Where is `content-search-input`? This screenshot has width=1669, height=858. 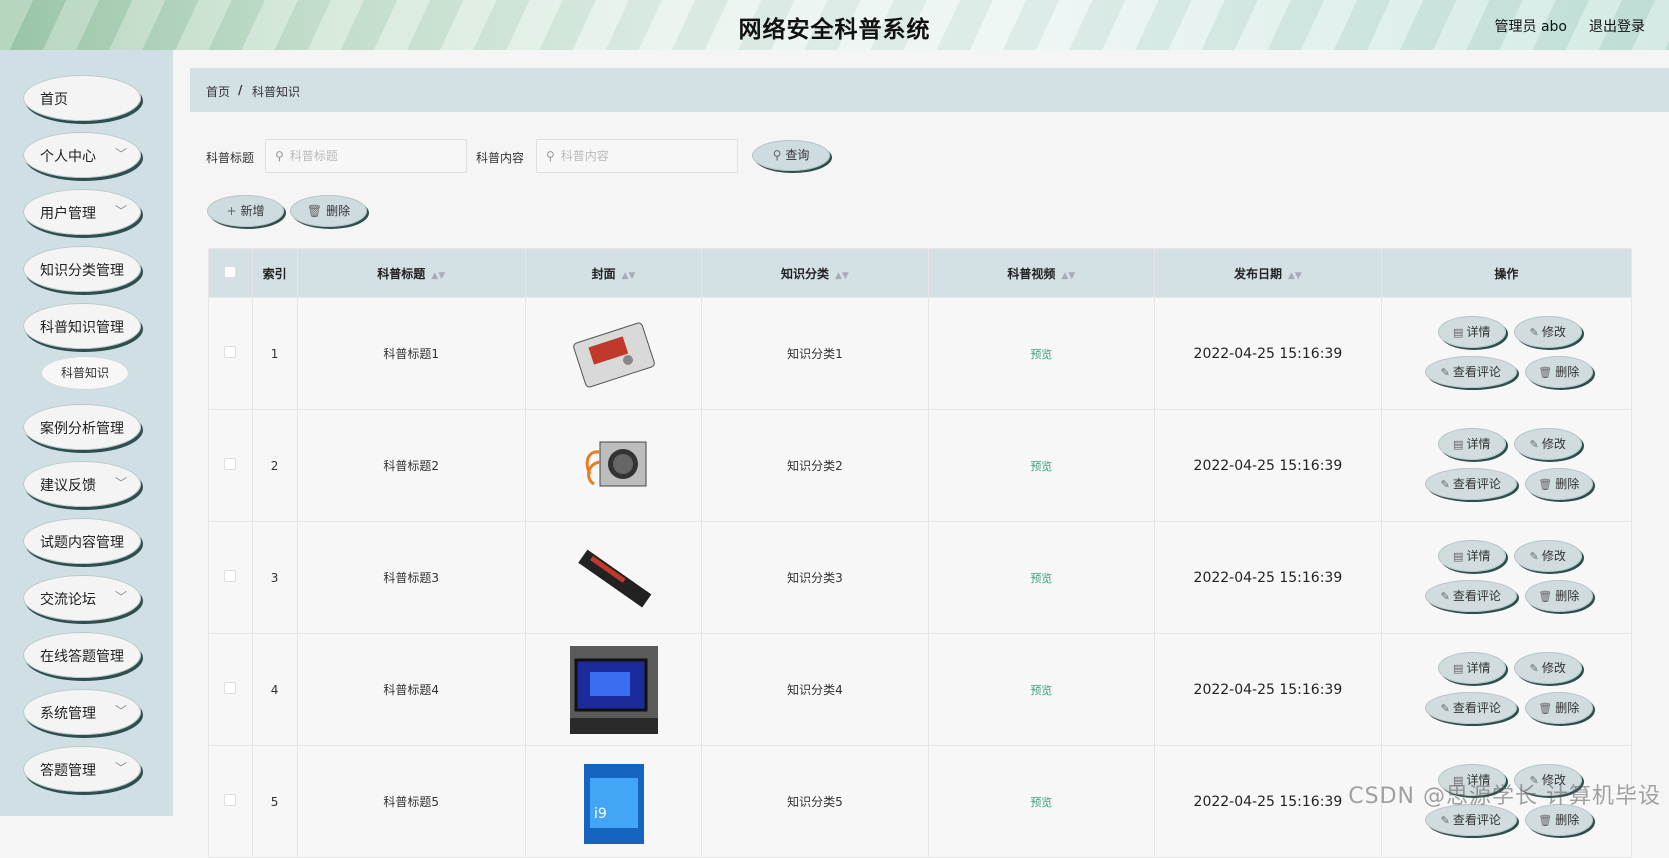 content-search-input is located at coordinates (640, 156).